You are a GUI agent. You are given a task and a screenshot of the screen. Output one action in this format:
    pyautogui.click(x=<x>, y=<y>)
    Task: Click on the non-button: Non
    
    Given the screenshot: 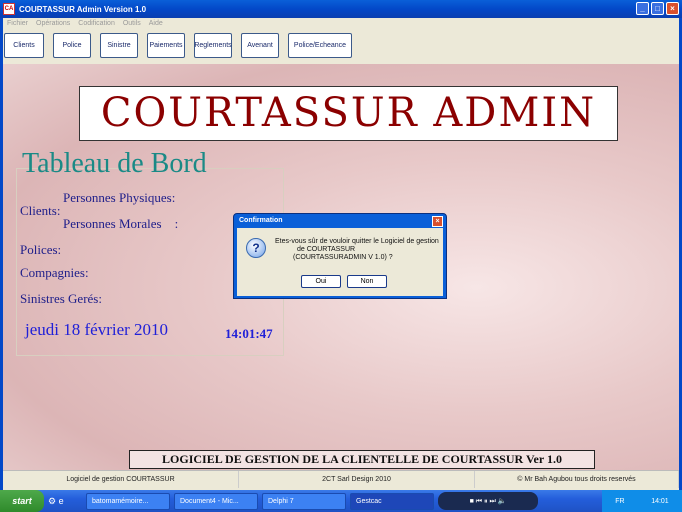 What is the action you would take?
    pyautogui.click(x=367, y=281)
    